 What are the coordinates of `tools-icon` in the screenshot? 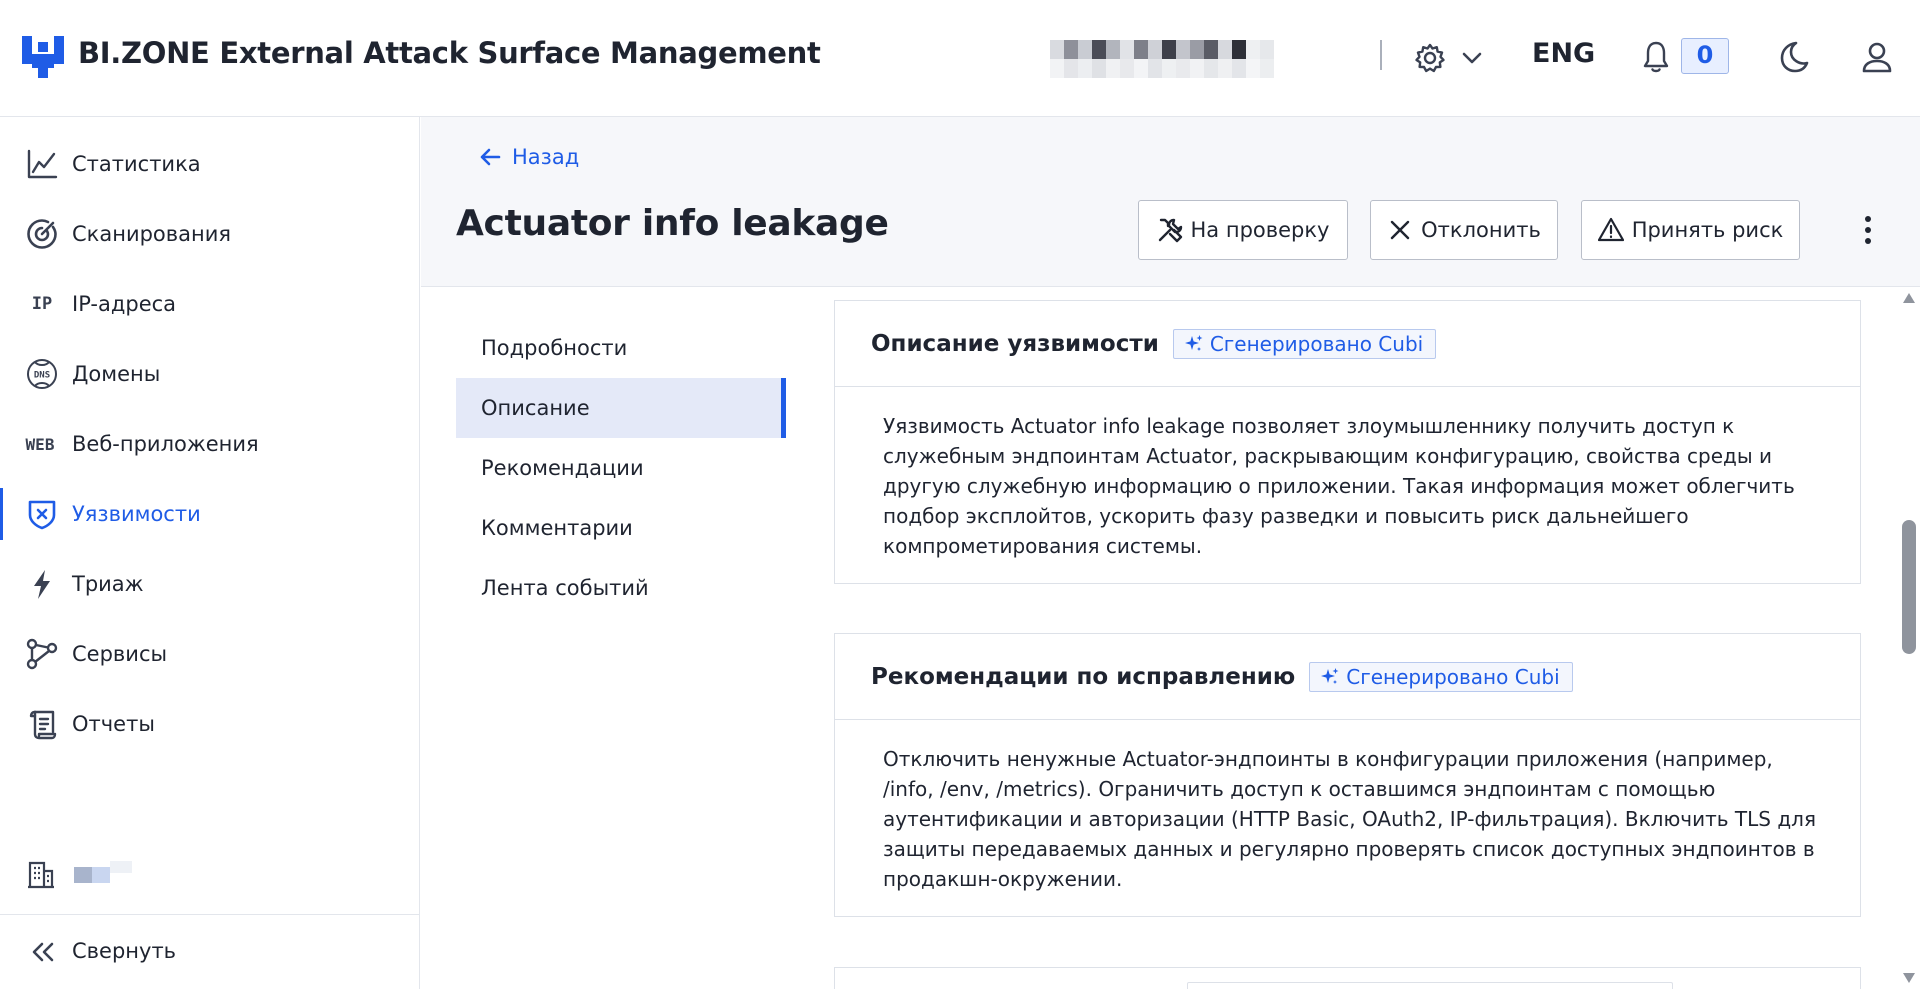 It's located at (1170, 230).